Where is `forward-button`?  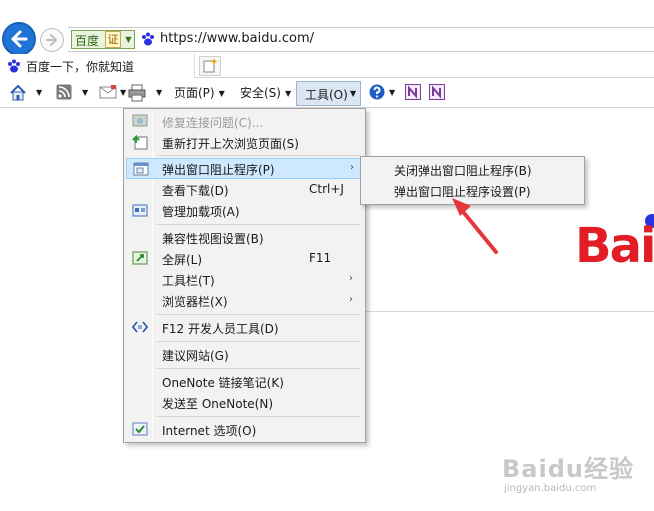 forward-button is located at coordinates (52, 40).